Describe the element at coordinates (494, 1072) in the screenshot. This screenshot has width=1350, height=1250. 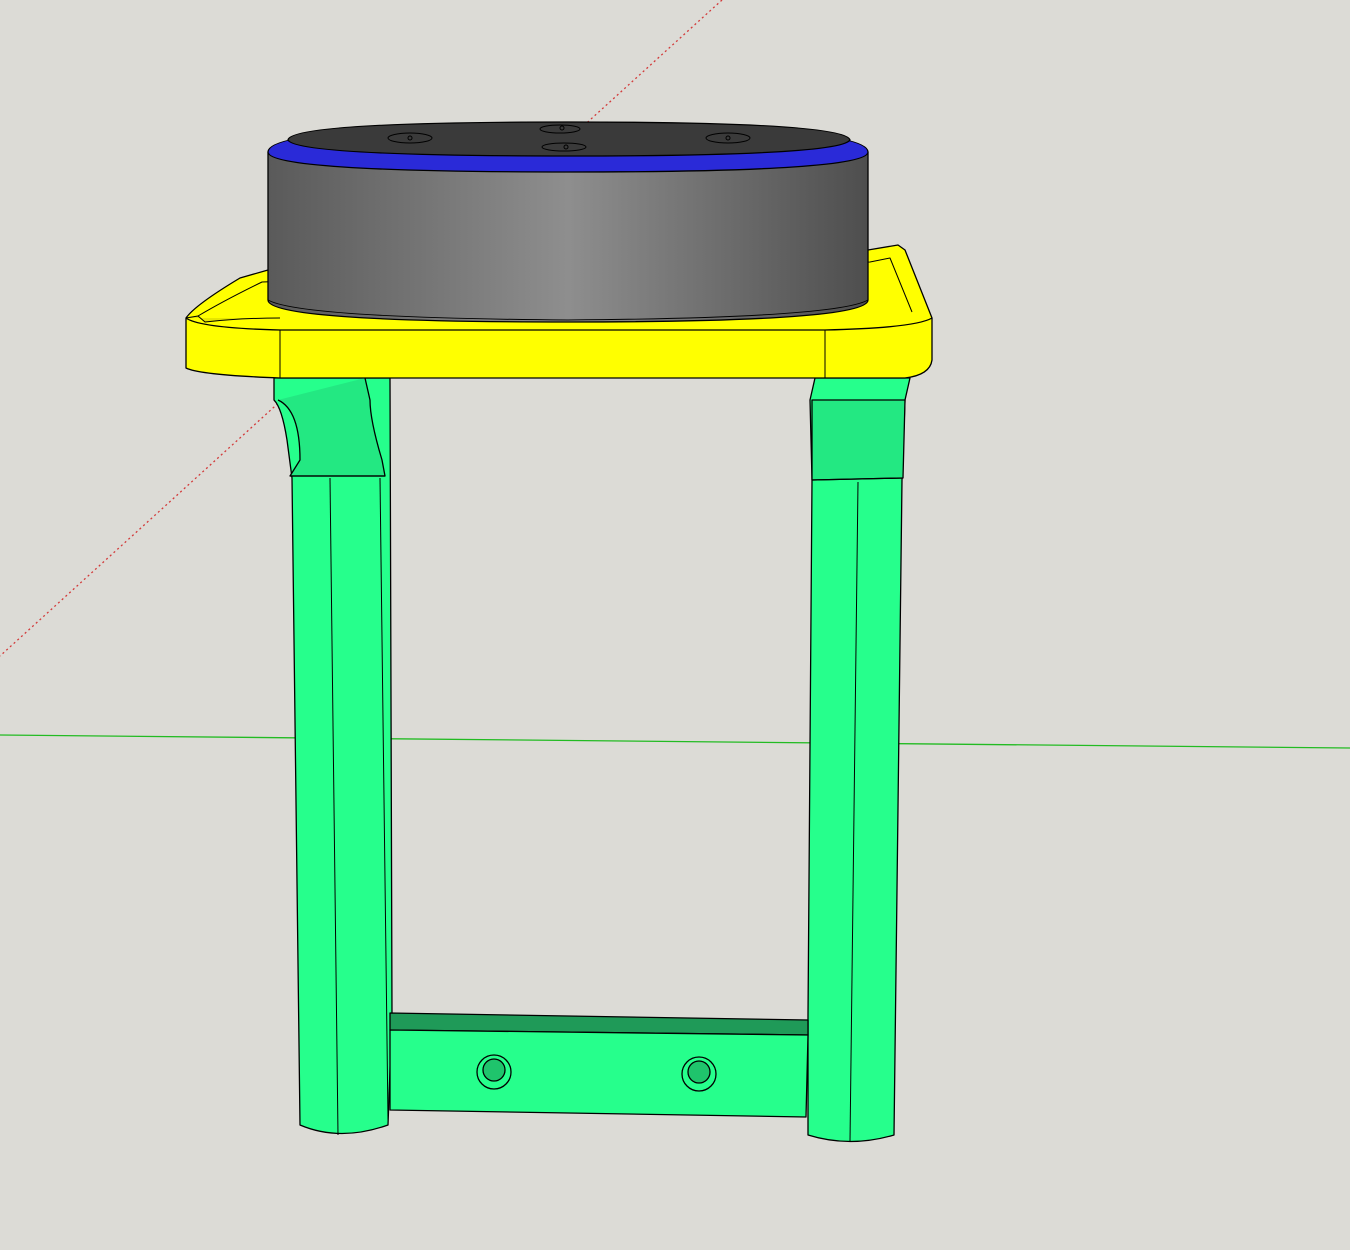
I see `crossbar-hole-left` at that location.